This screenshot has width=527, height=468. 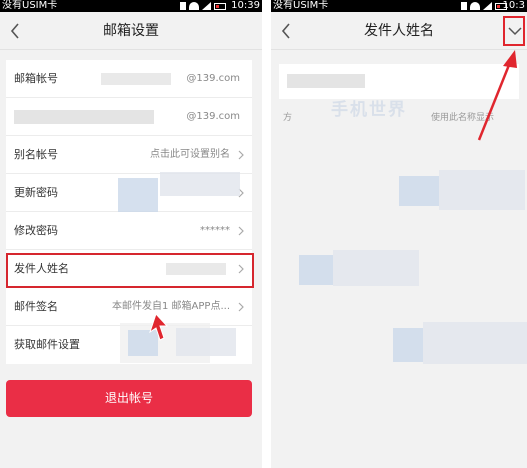 I want to click on title-bar: 邮箱设置, so click(x=131, y=31).